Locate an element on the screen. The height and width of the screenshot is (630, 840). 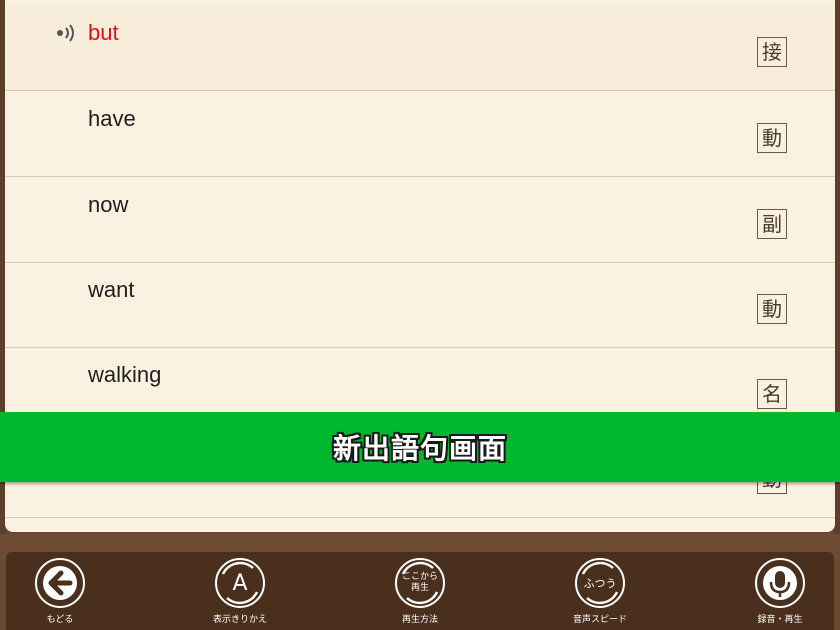
screen-title-banner: 新出語句画面 is located at coordinates (420, 447).